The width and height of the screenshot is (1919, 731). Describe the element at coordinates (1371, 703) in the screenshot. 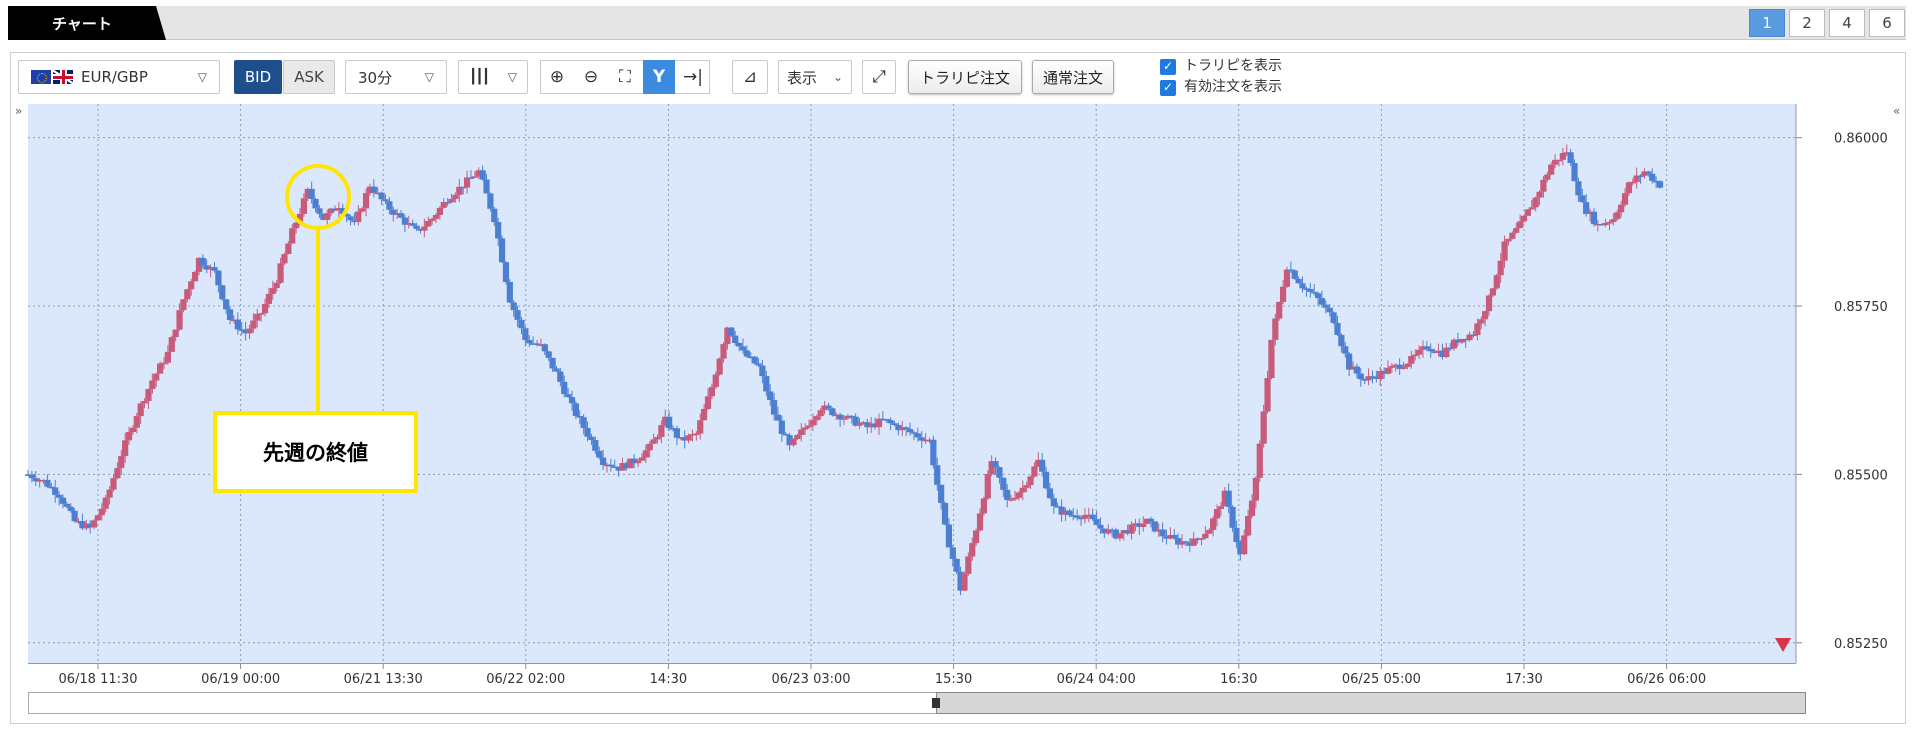

I see `scrollbar-thumb` at that location.